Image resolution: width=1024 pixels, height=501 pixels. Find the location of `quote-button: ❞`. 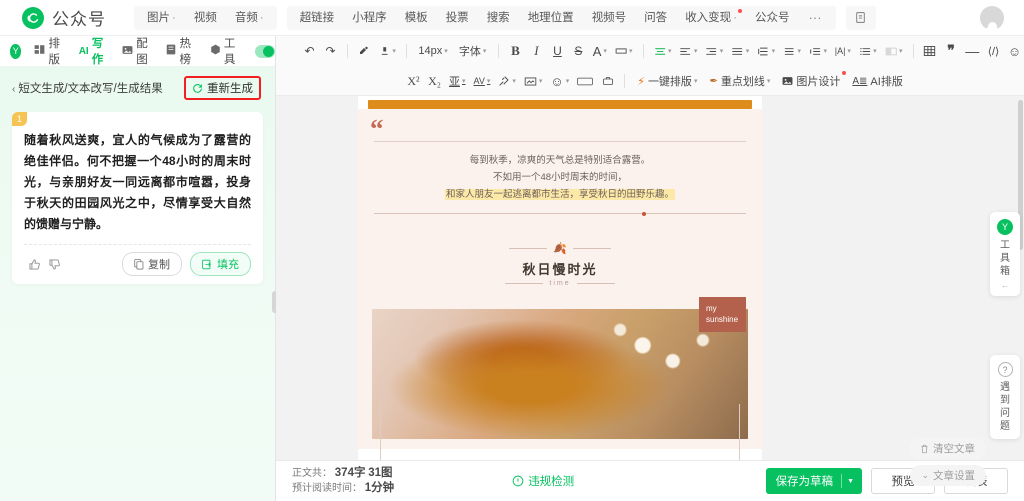

quote-button: ❞ is located at coordinates (950, 51).